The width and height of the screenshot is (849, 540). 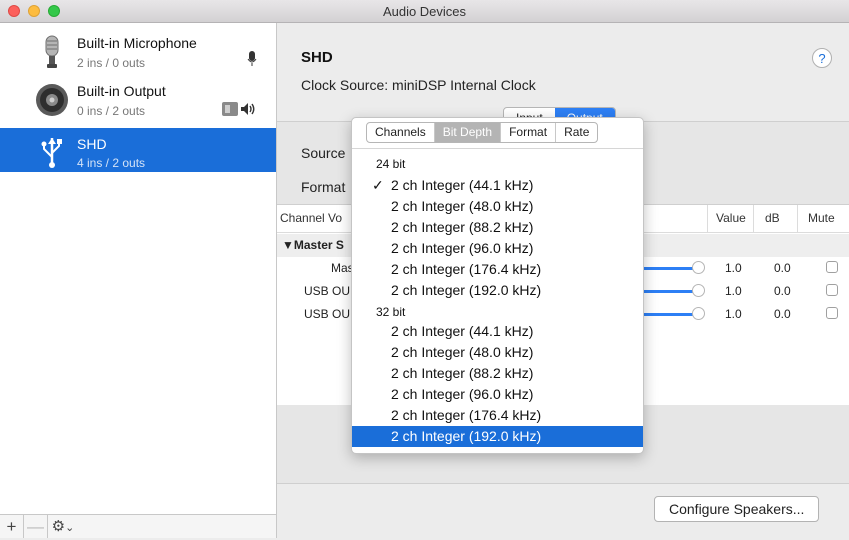 I want to click on gear-menu-button: ⚙⌄, so click(x=63, y=526).